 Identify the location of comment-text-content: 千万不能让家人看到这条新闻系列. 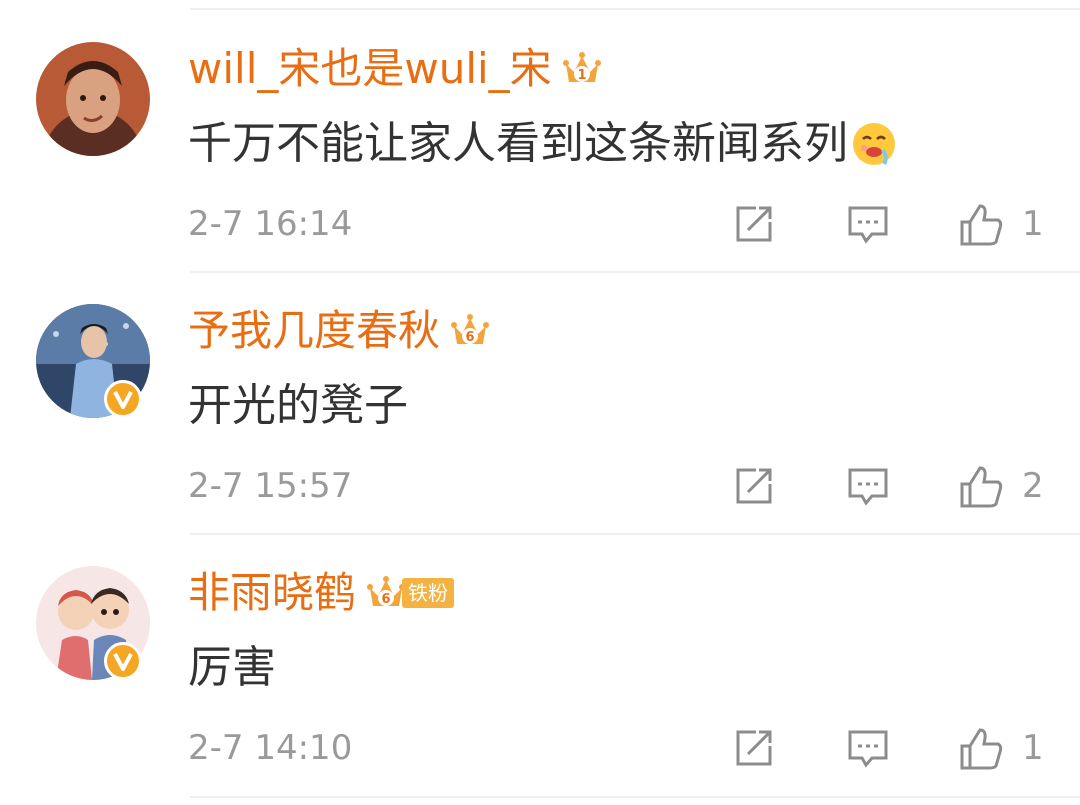
(518, 143).